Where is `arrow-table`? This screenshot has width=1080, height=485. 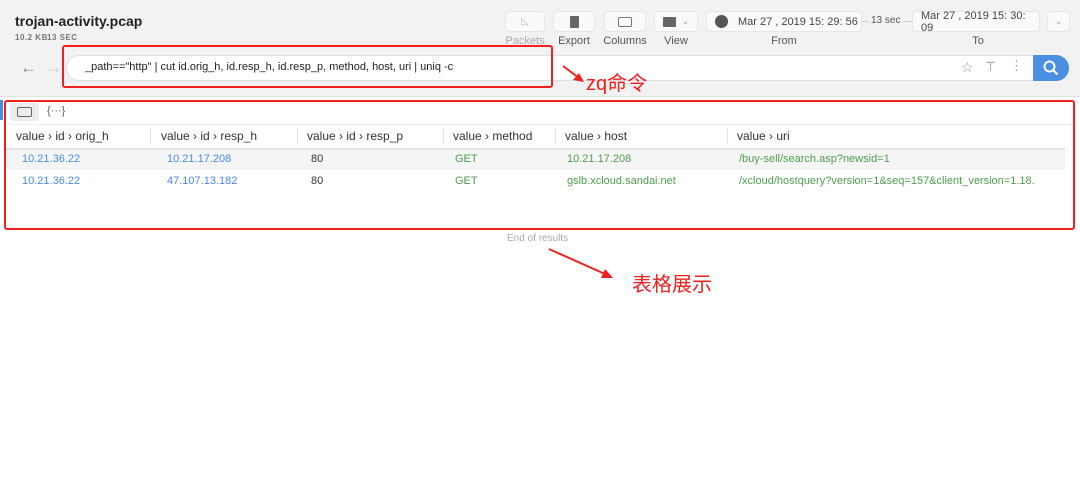 arrow-table is located at coordinates (577, 261).